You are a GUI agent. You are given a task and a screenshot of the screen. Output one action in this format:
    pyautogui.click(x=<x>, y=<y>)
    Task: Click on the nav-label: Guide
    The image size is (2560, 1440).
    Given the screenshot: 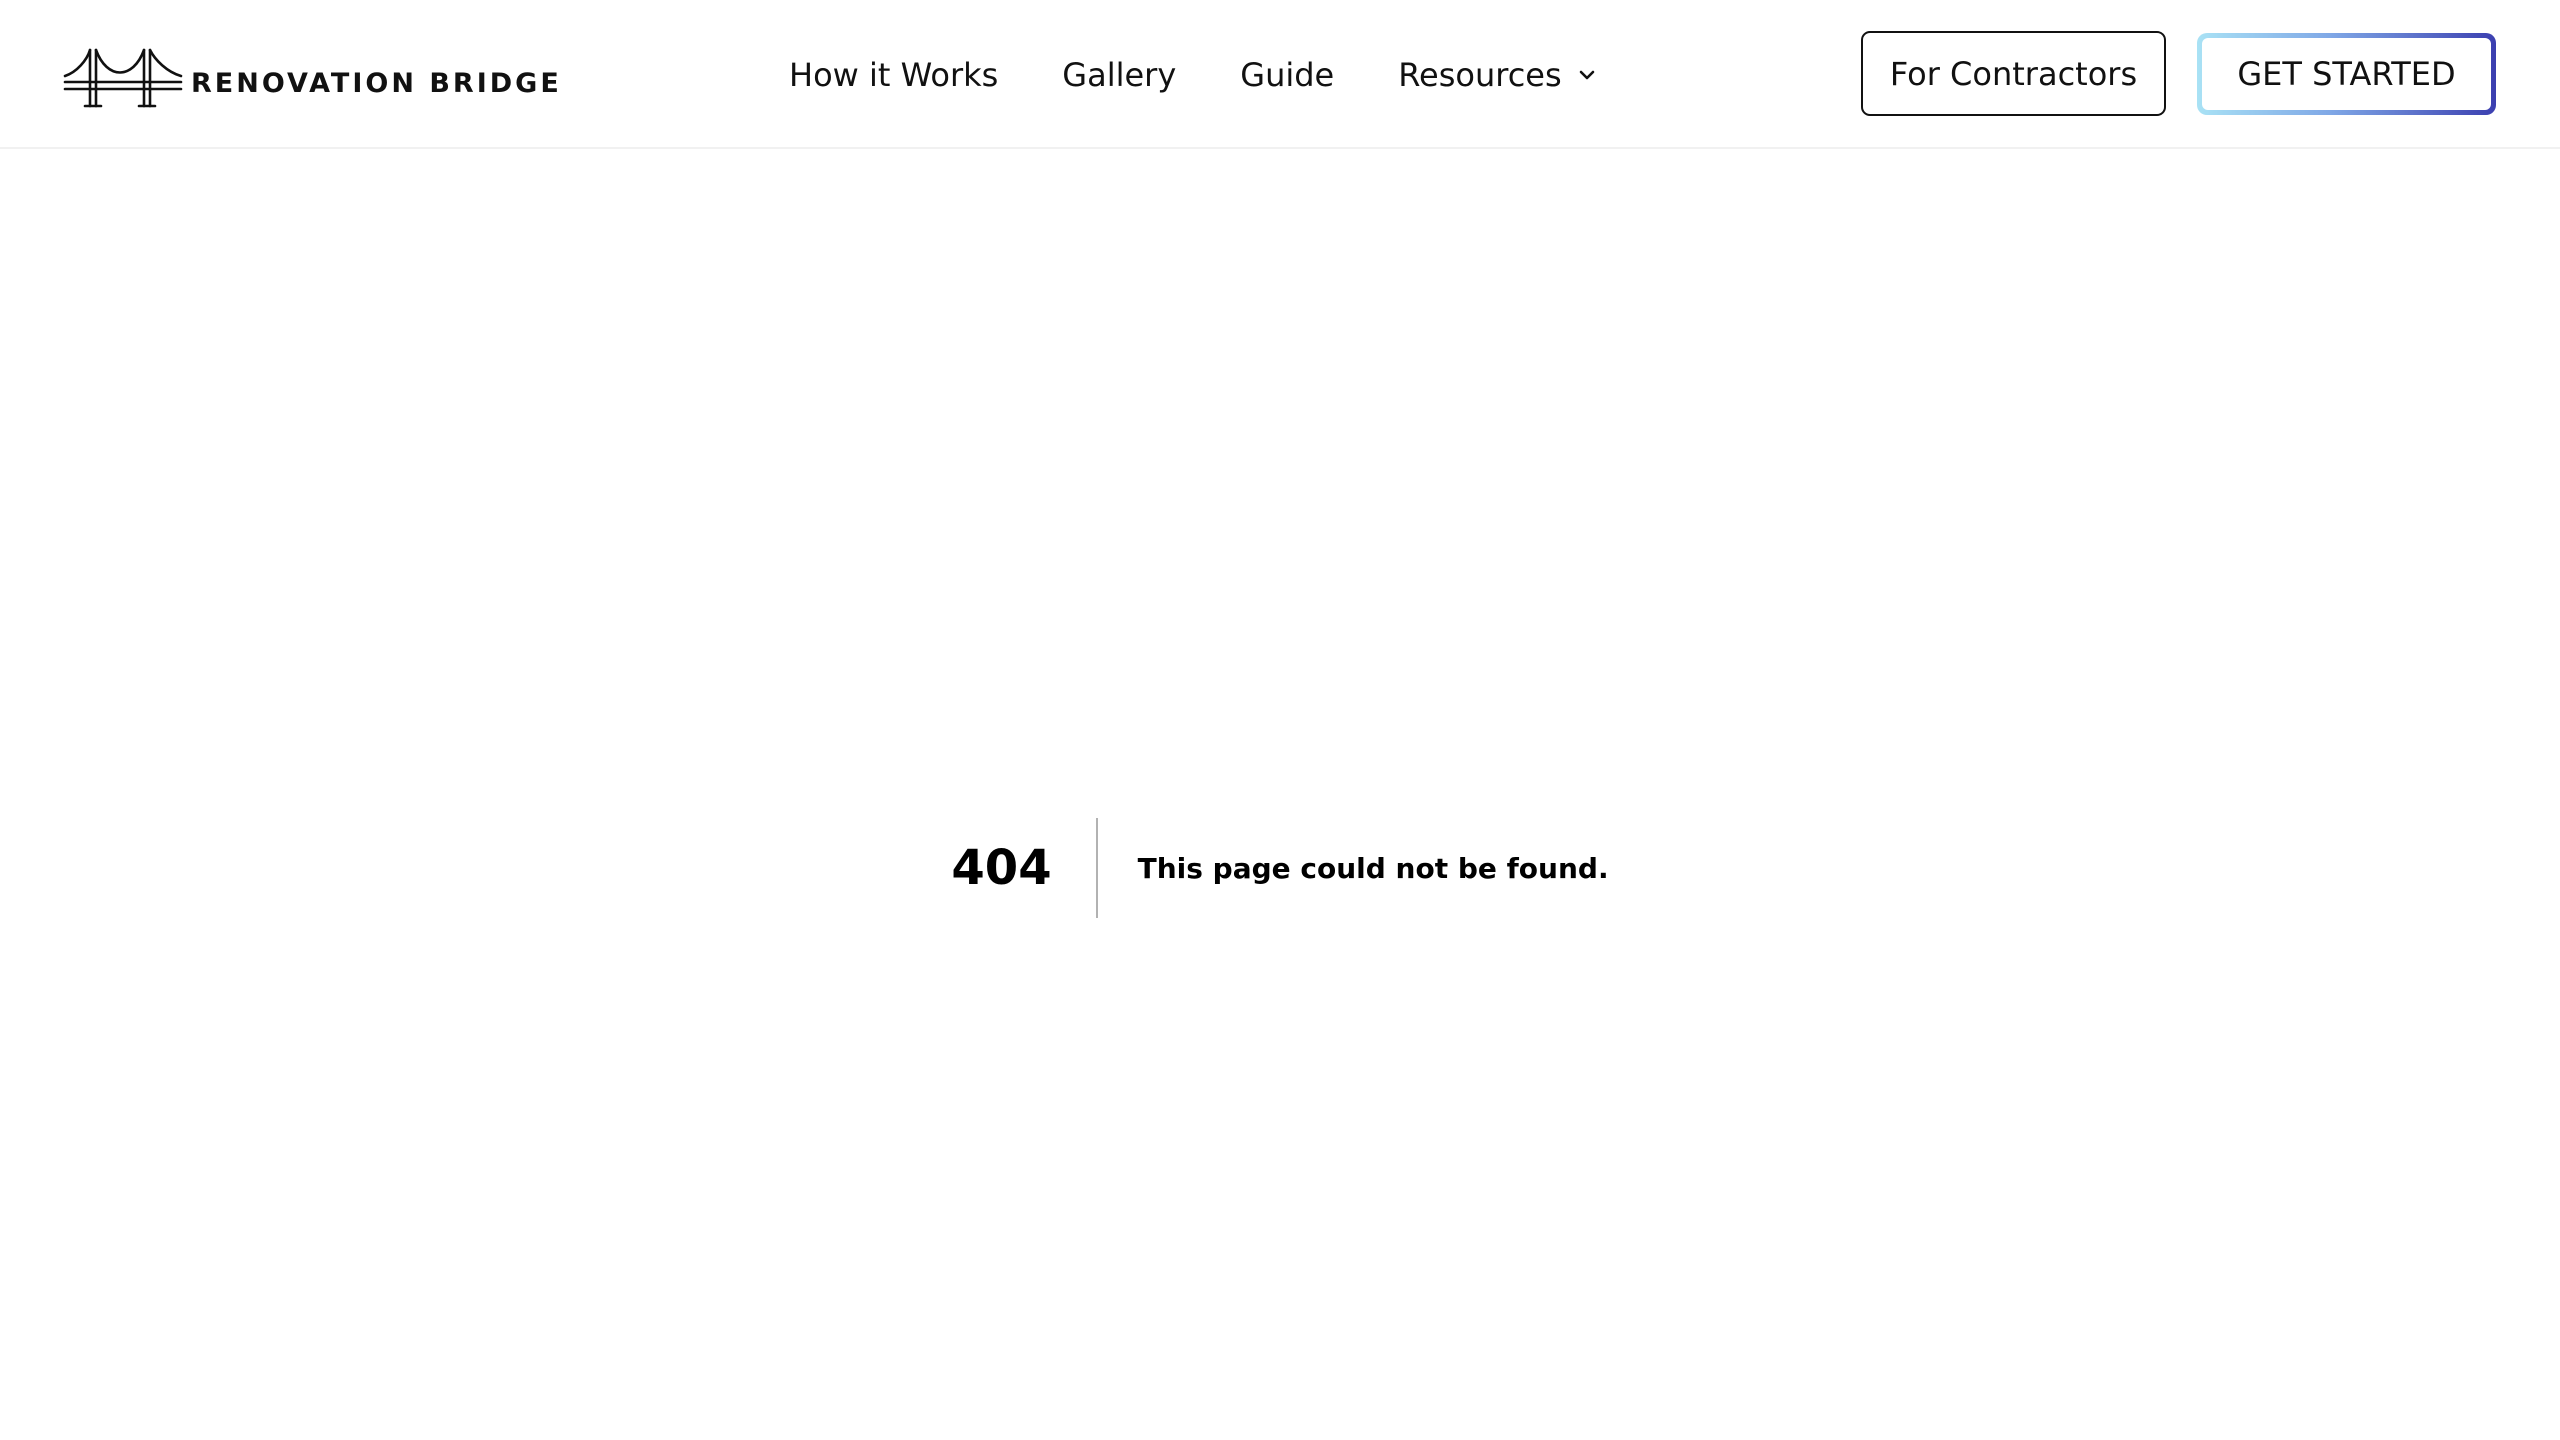 What is the action you would take?
    pyautogui.click(x=1287, y=74)
    